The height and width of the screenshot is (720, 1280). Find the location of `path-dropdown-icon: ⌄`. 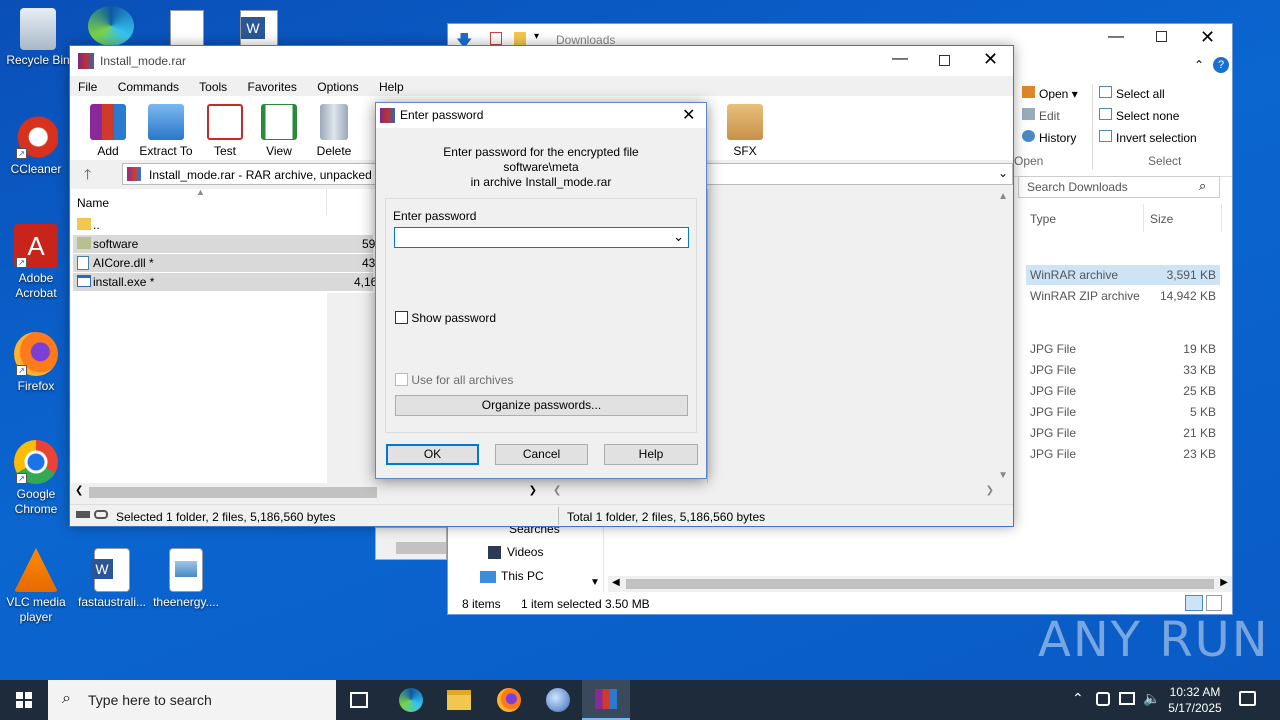

path-dropdown-icon: ⌄ is located at coordinates (1003, 173).